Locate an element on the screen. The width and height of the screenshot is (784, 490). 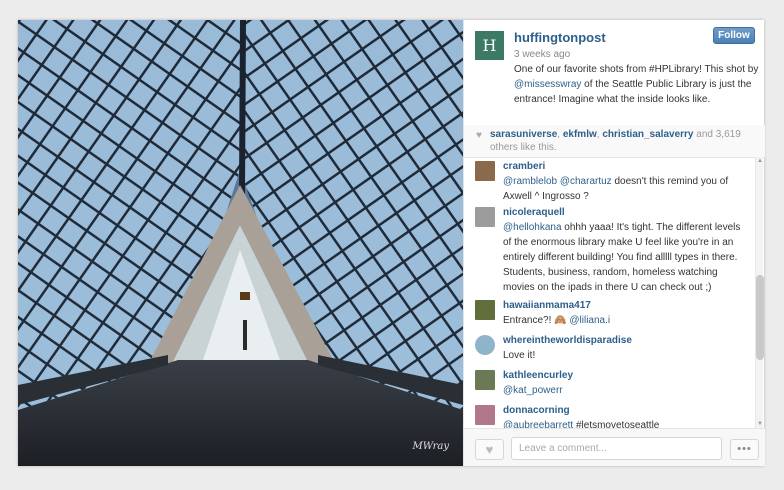
comment-body: #letsmovetoseattle is located at coordinates (616, 424).